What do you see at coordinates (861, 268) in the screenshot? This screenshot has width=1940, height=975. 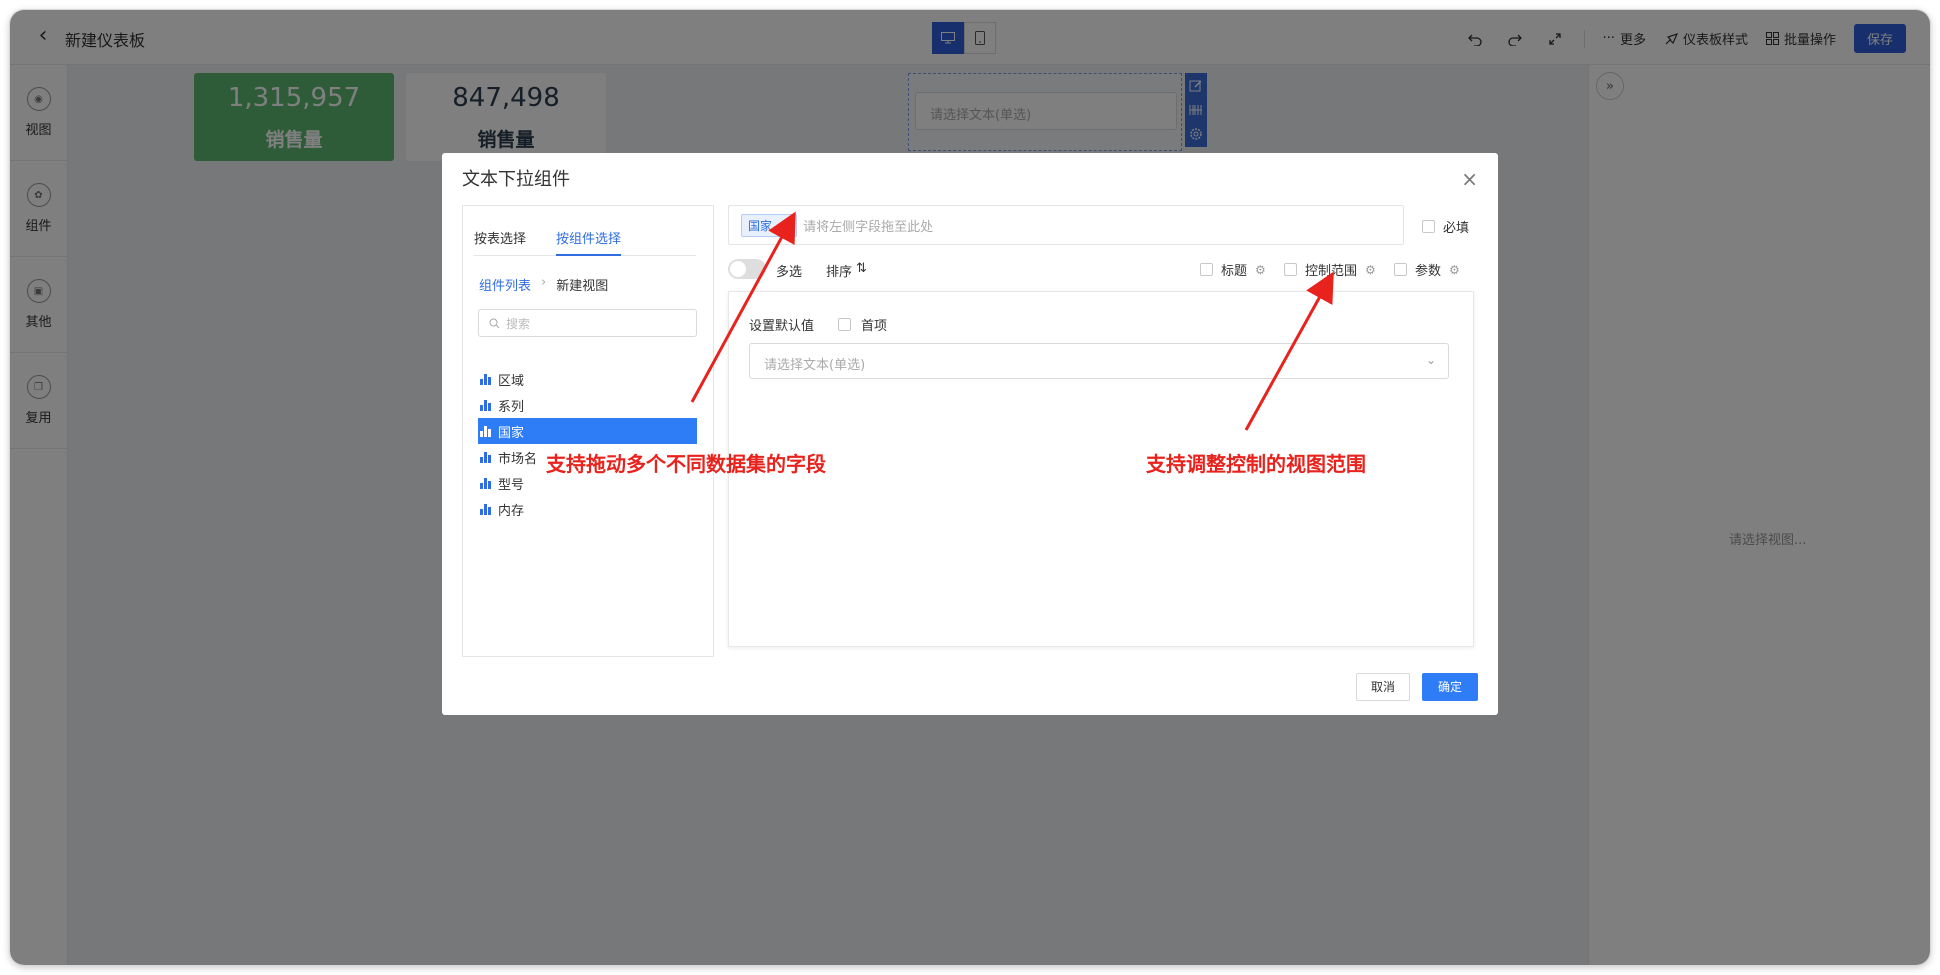 I see `sort-icon: ⇅` at bounding box center [861, 268].